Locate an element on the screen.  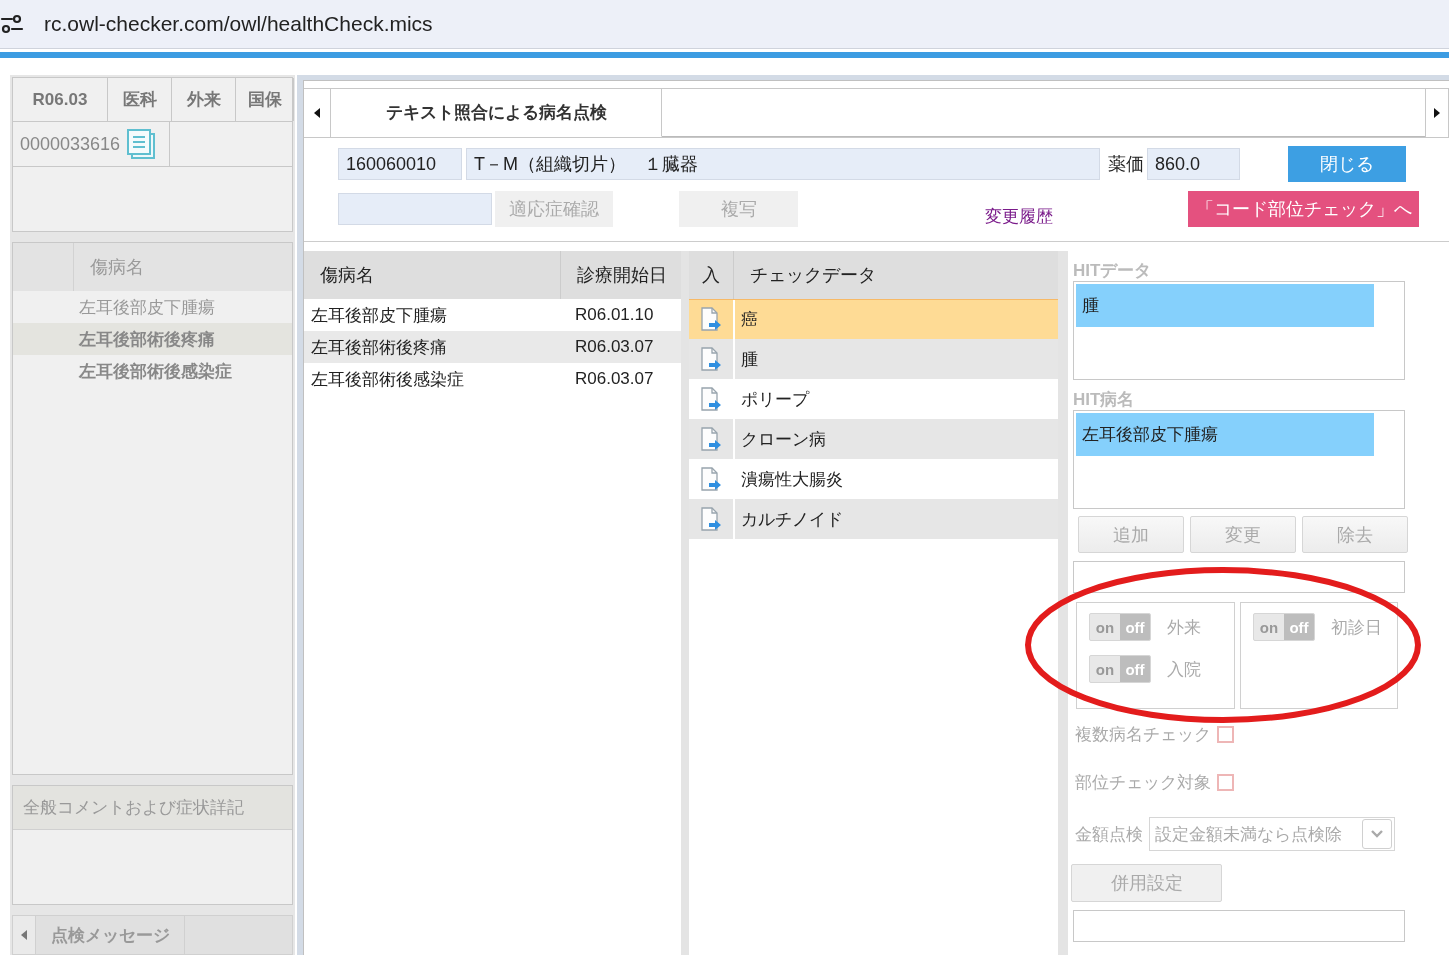
group-label: HIT病名 is located at coordinates (1104, 400).